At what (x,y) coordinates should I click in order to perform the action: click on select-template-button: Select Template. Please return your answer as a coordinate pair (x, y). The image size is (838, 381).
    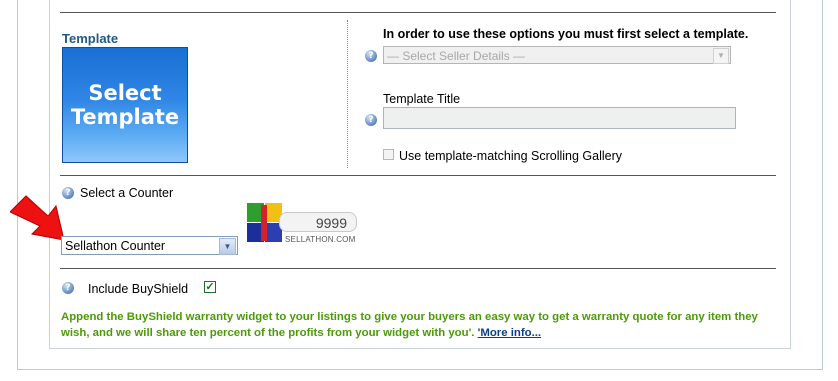
    Looking at the image, I should click on (125, 105).